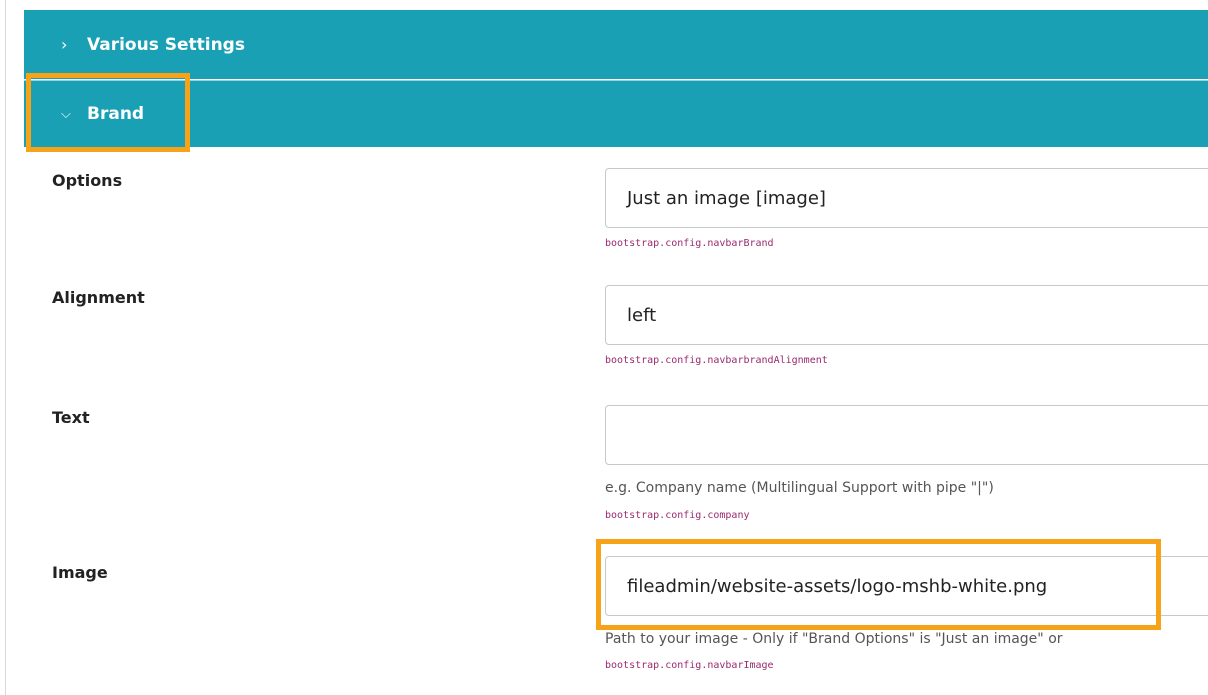 This screenshot has height=695, width=1208. I want to click on alignment-config-key: bootstrap.config.navbarbrandAlignment, so click(716, 360).